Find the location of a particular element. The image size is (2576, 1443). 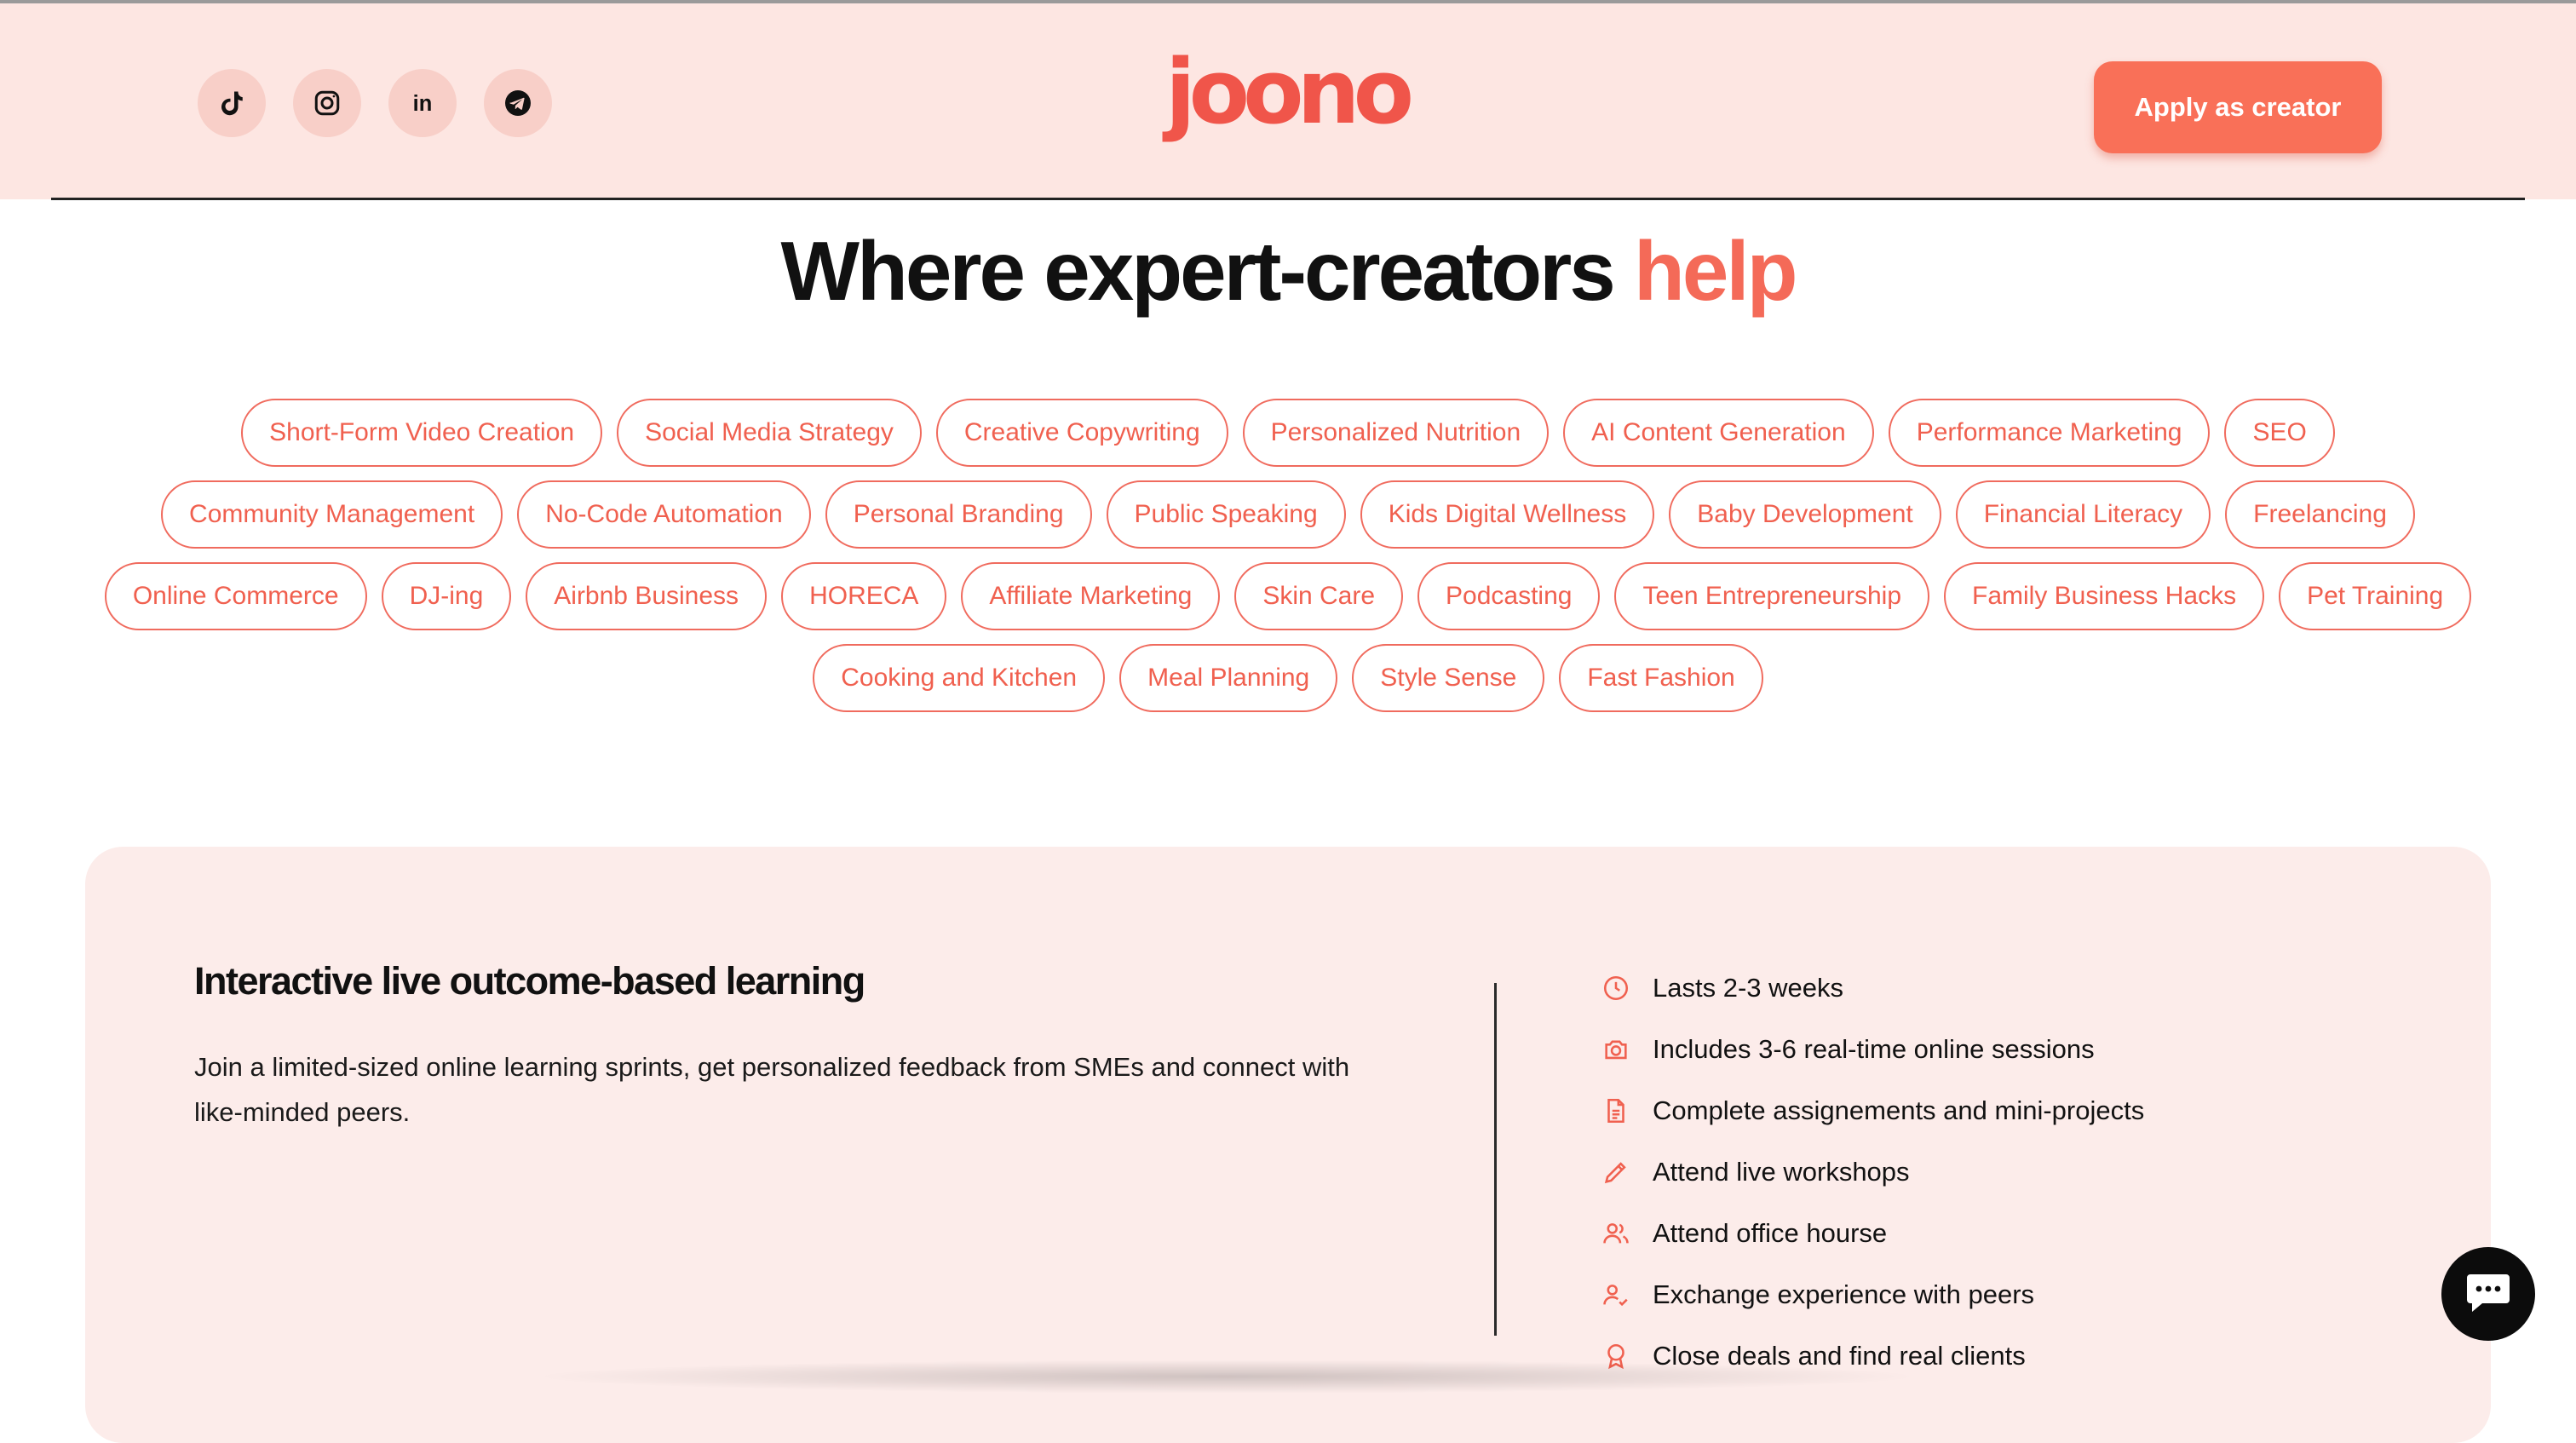

feature-item: Attend live workshops is located at coordinates (1872, 1172).